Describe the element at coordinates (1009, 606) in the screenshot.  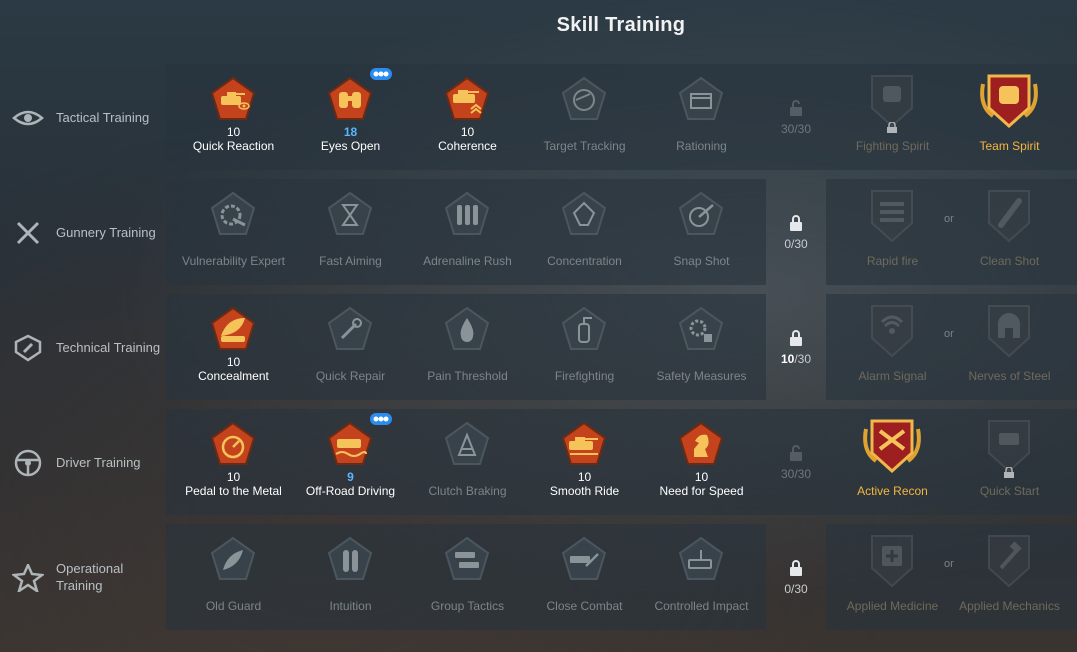
I see `talent-name: Applied Mechanics` at that location.